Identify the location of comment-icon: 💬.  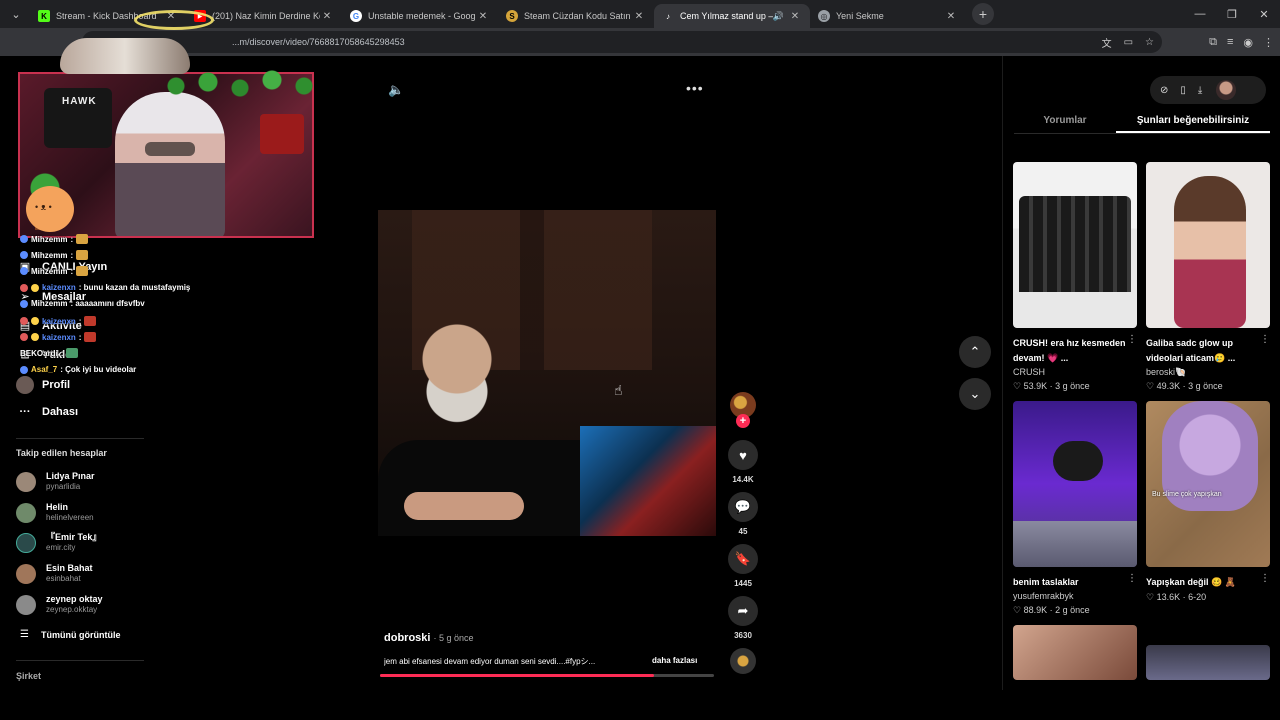
(743, 507).